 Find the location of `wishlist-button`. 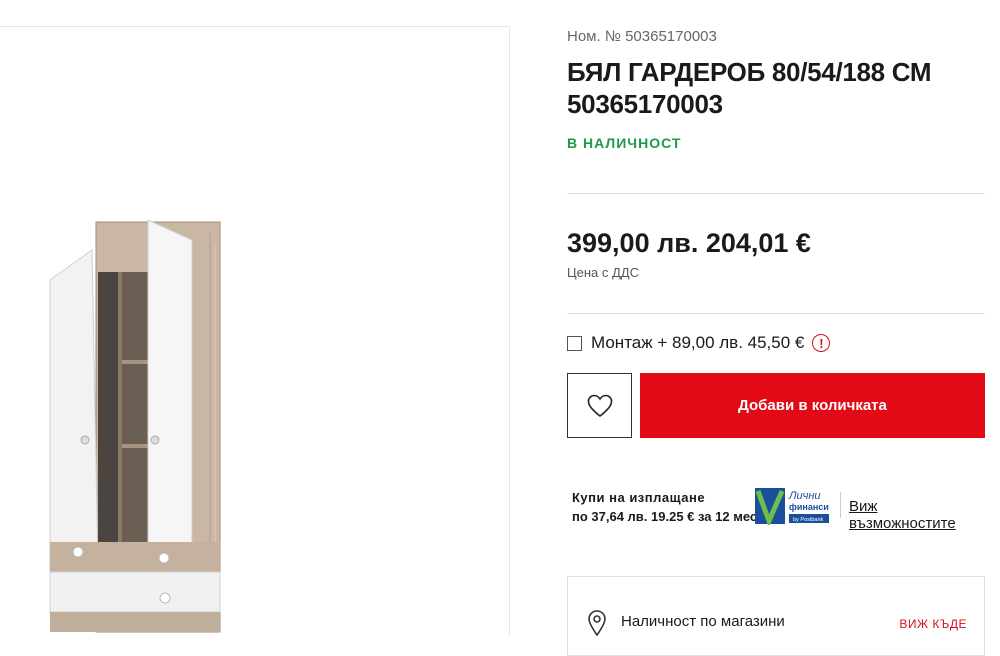

wishlist-button is located at coordinates (599, 405).